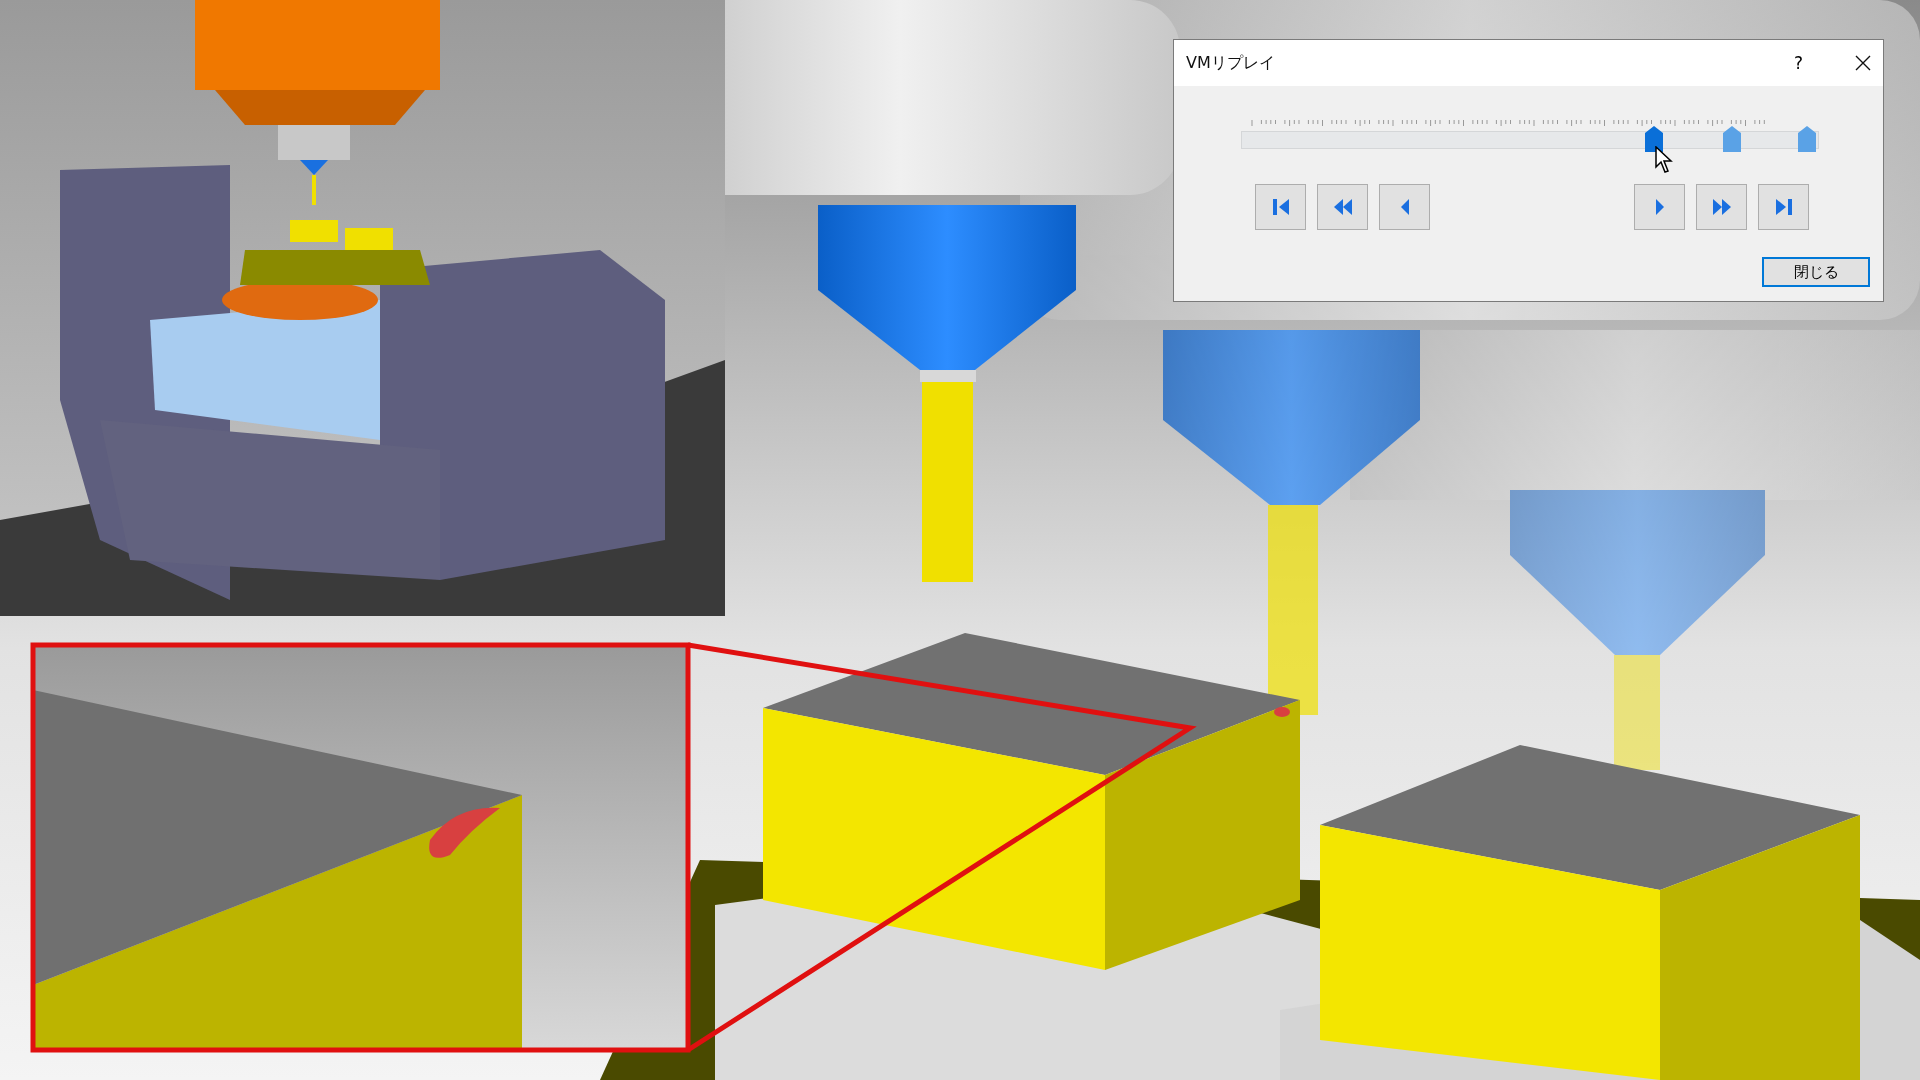 Image resolution: width=1920 pixels, height=1080 pixels. I want to click on skip-start-icon, so click(1280, 207).